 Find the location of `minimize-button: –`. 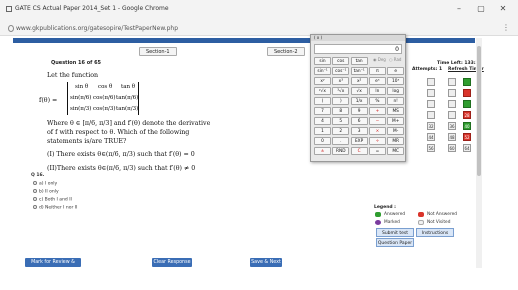

minimize-button: – is located at coordinates (459, 9).